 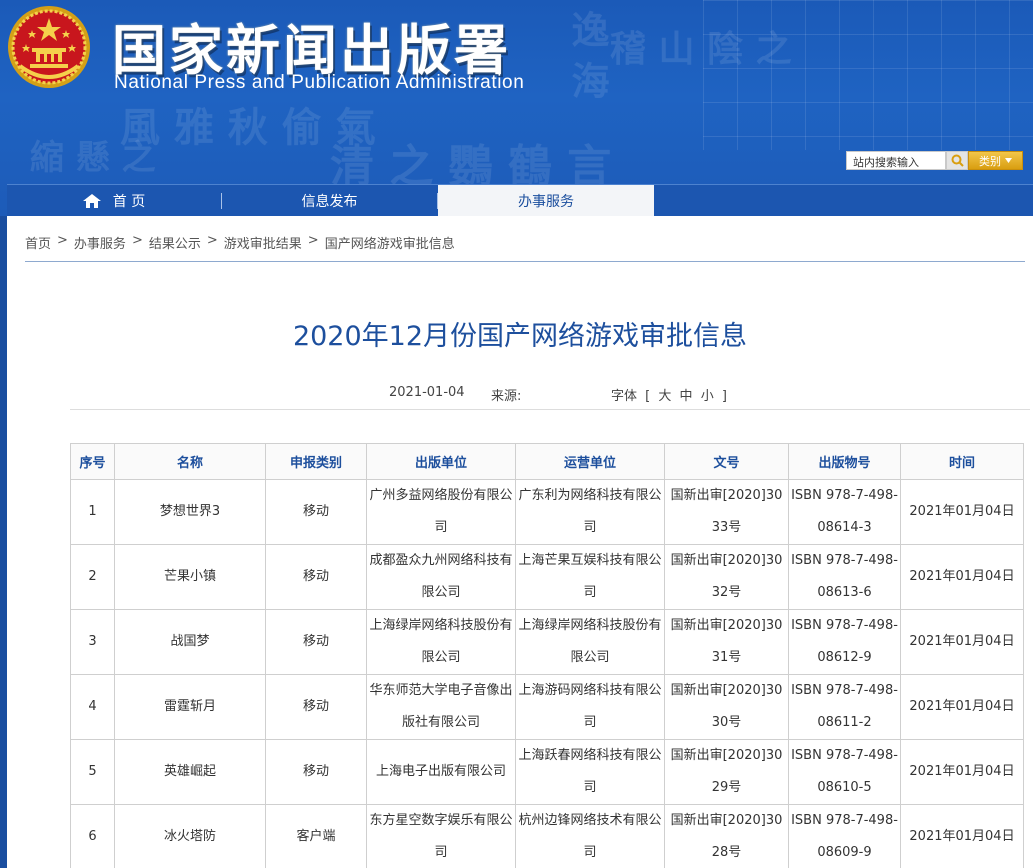 What do you see at coordinates (390, 242) in the screenshot?
I see `breadcrumb-item-current: 国产网络游戏审批信息` at bounding box center [390, 242].